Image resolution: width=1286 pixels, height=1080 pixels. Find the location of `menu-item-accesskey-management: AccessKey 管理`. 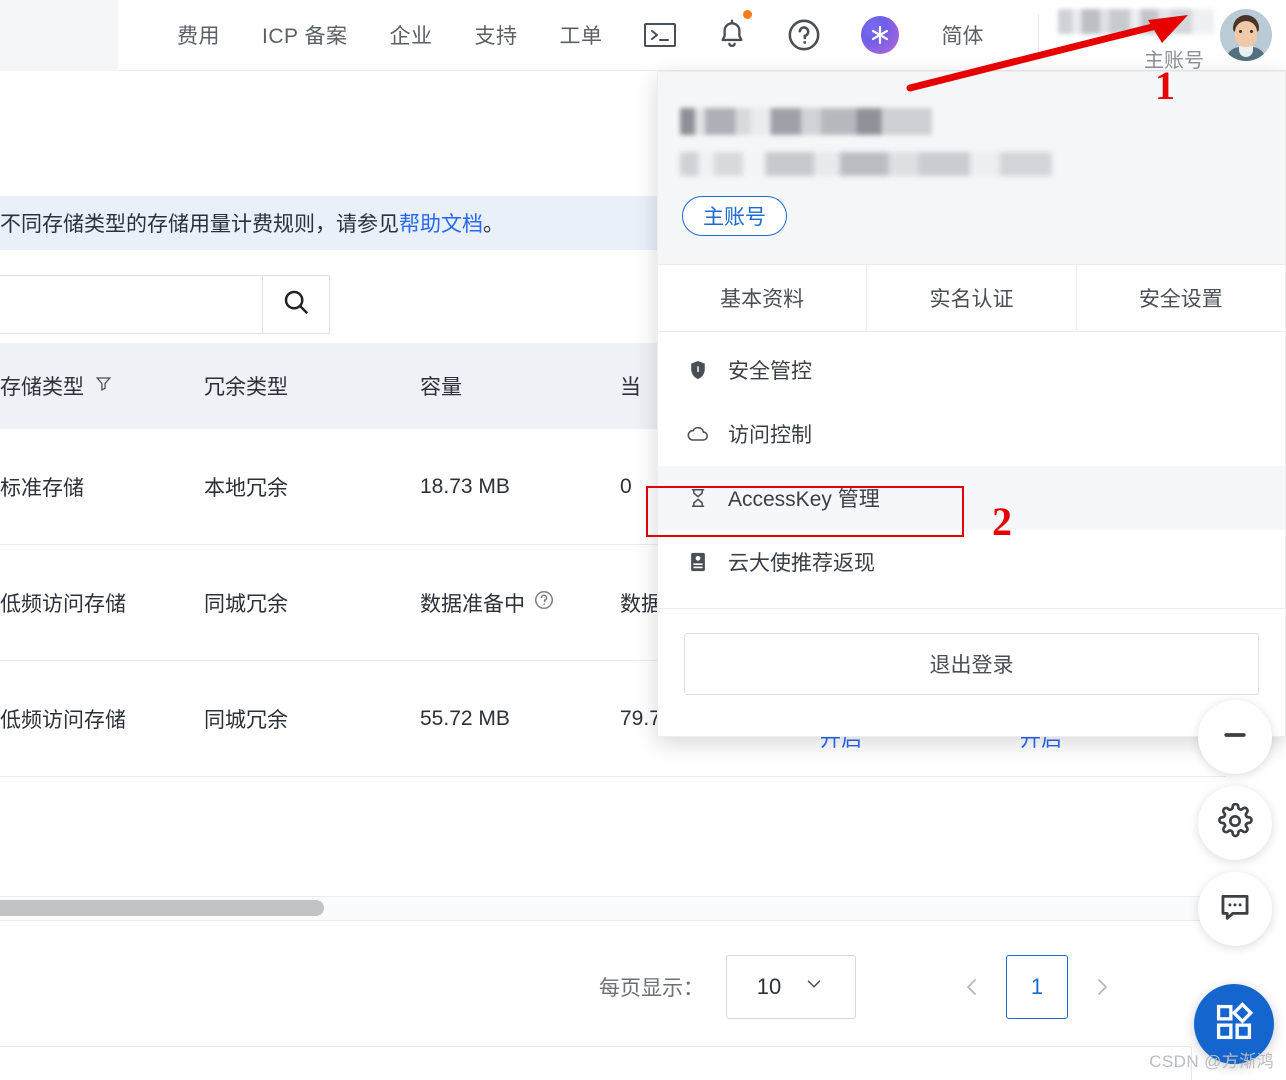

menu-item-accesskey-management: AccessKey 管理 is located at coordinates (971, 498).